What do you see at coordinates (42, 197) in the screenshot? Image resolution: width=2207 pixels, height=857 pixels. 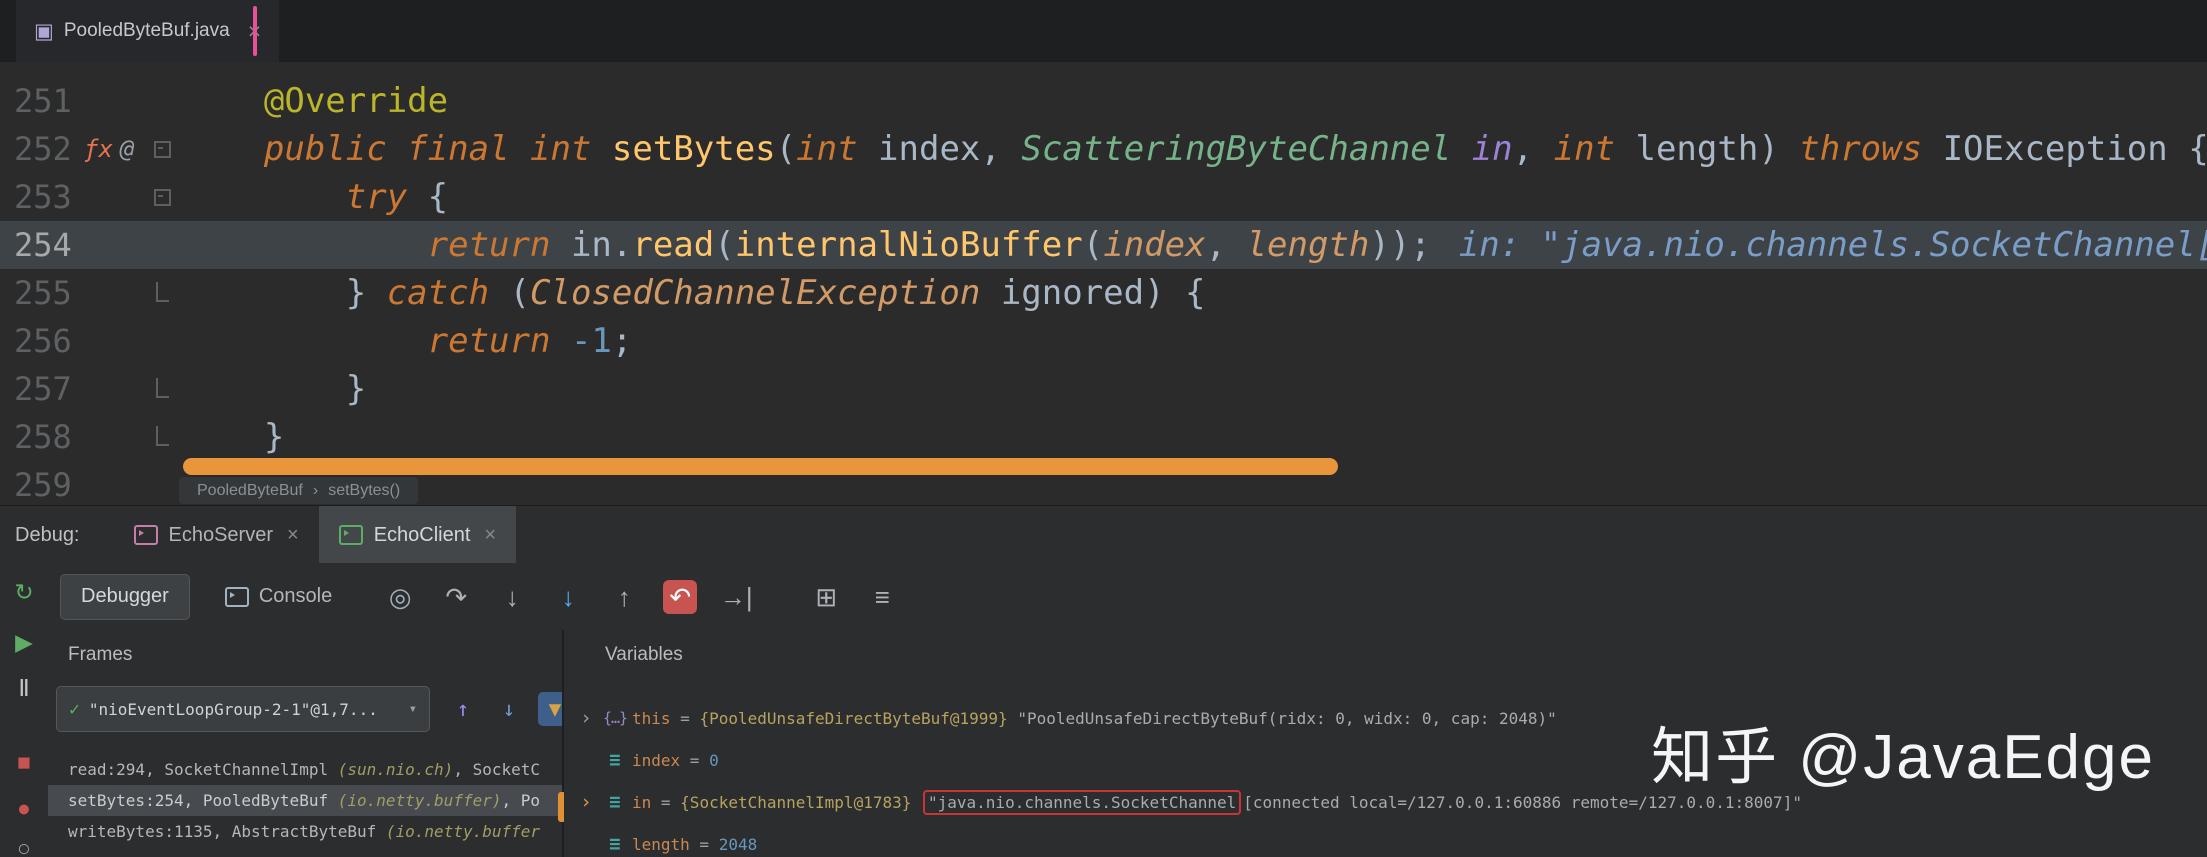 I see `line-number: 253` at bounding box center [42, 197].